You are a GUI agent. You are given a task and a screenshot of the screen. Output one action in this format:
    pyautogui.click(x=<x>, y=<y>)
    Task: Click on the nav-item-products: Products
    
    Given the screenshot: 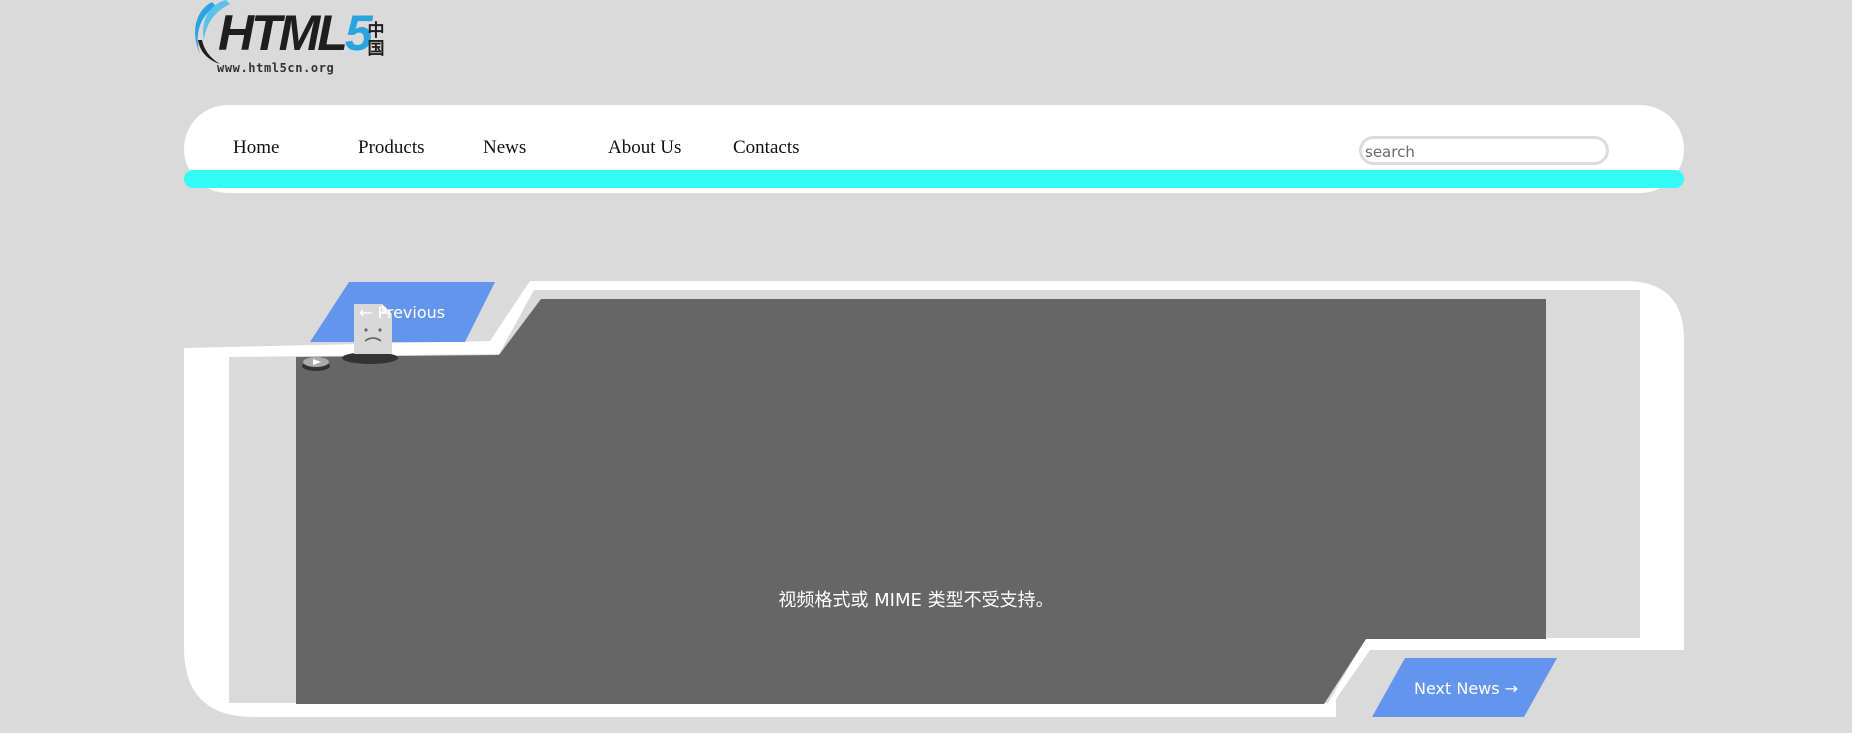 What is the action you would take?
    pyautogui.click(x=391, y=148)
    